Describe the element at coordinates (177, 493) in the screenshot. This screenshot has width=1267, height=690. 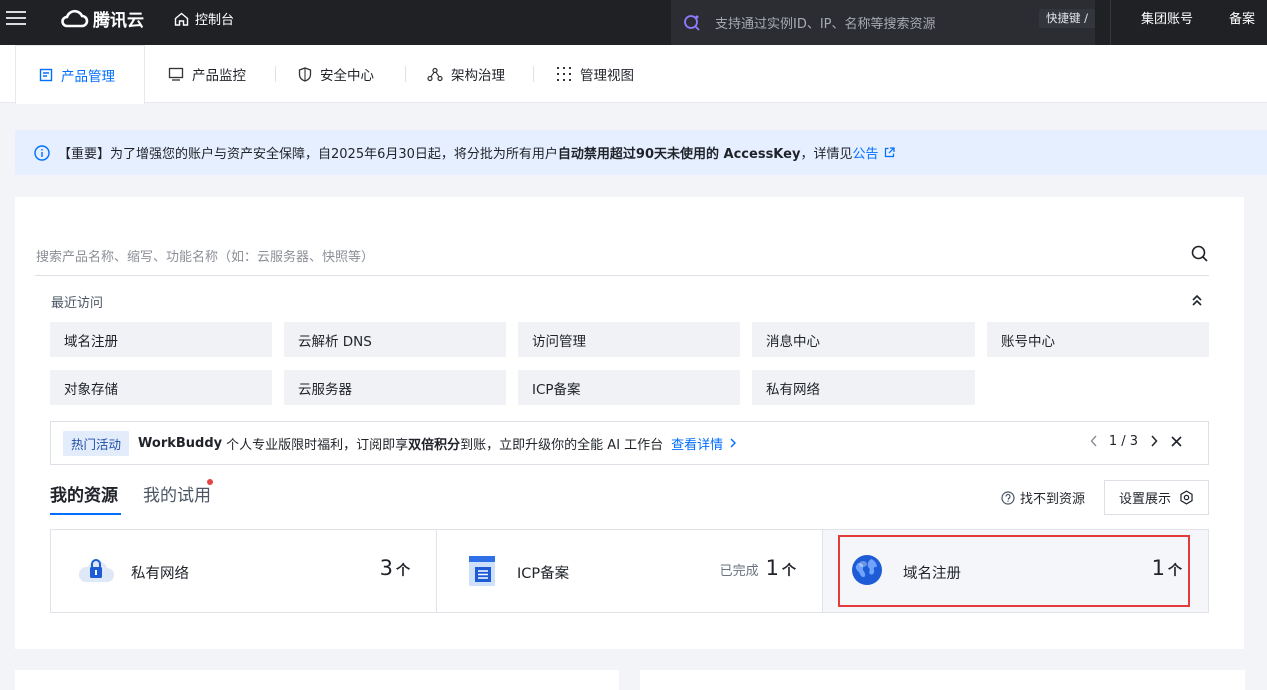
I see `tab-my-trials: 我的试用` at that location.